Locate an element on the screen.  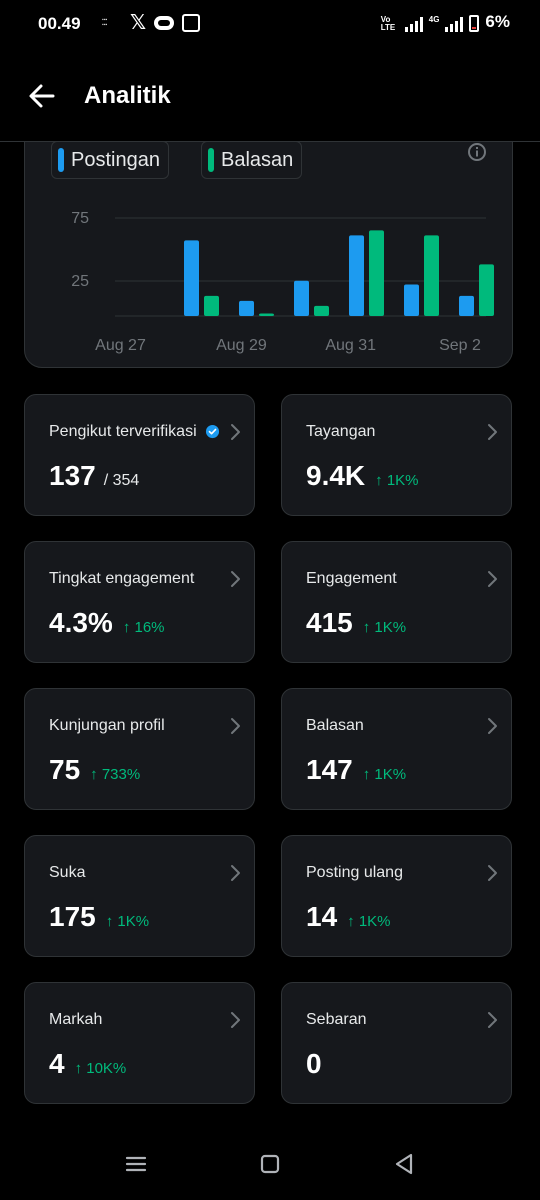
recents-icon is located at coordinates (136, 1164).